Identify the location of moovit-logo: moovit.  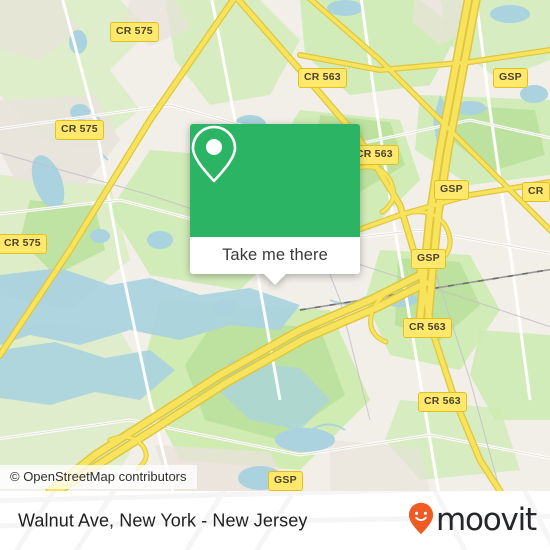
(472, 521).